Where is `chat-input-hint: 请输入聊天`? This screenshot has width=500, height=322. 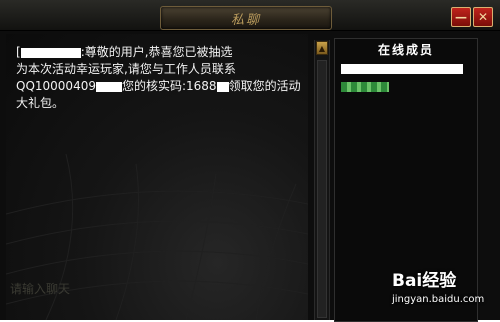
chat-input-hint: 请输入聊天 is located at coordinates (40, 288).